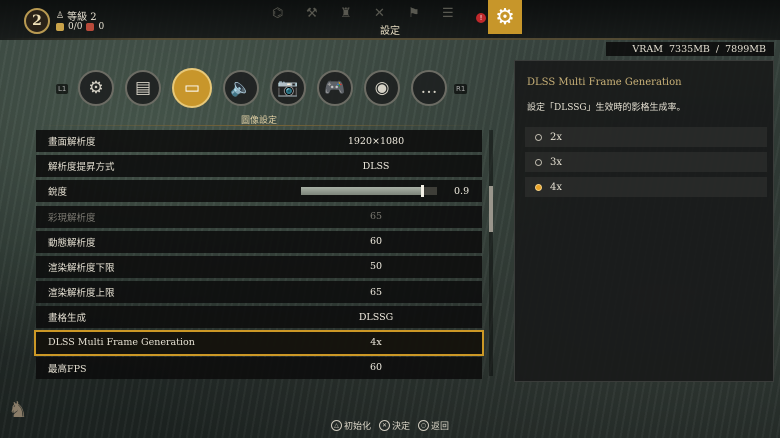  Describe the element at coordinates (336, 425) in the screenshot. I see `triangle-button-icon: △` at that location.